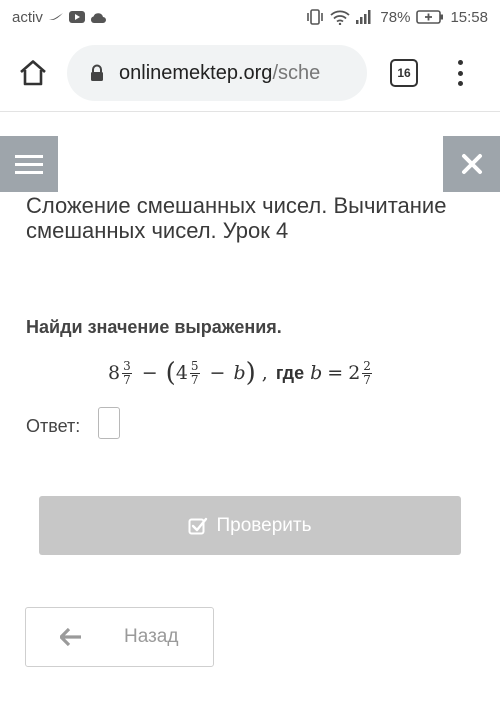 This screenshot has height=727, width=500. I want to click on lock-icon, so click(97, 73).